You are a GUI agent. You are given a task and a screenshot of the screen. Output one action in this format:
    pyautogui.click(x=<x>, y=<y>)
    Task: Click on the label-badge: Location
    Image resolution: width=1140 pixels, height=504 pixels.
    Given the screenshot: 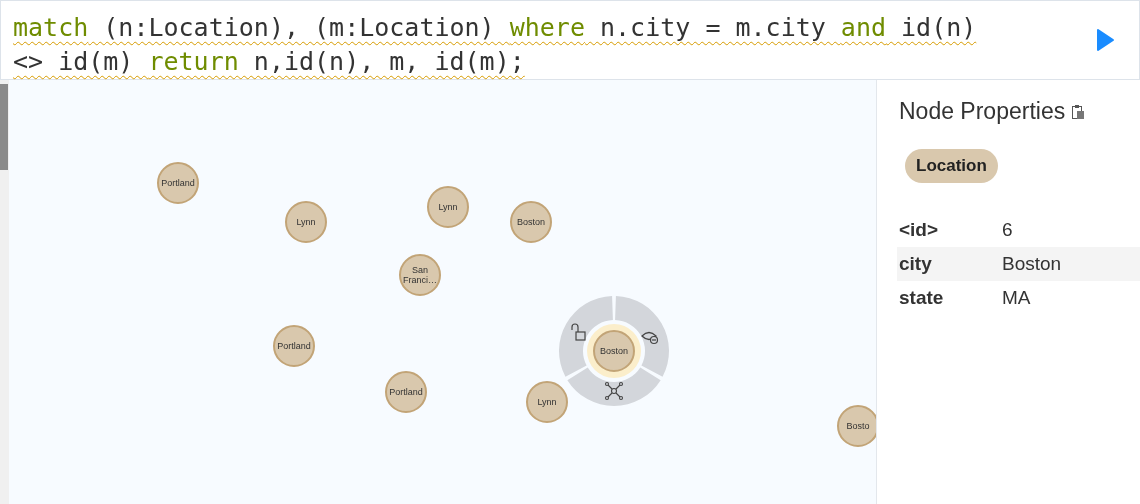 What is the action you would take?
    pyautogui.click(x=951, y=166)
    